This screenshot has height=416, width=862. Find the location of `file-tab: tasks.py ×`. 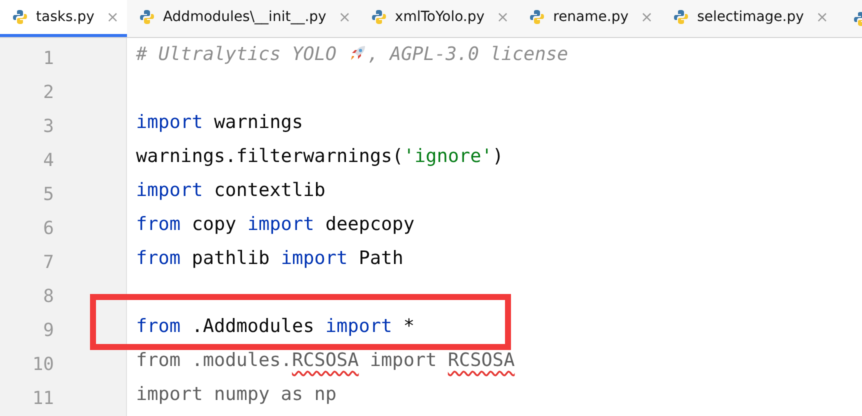

file-tab: tasks.py × is located at coordinates (63, 18).